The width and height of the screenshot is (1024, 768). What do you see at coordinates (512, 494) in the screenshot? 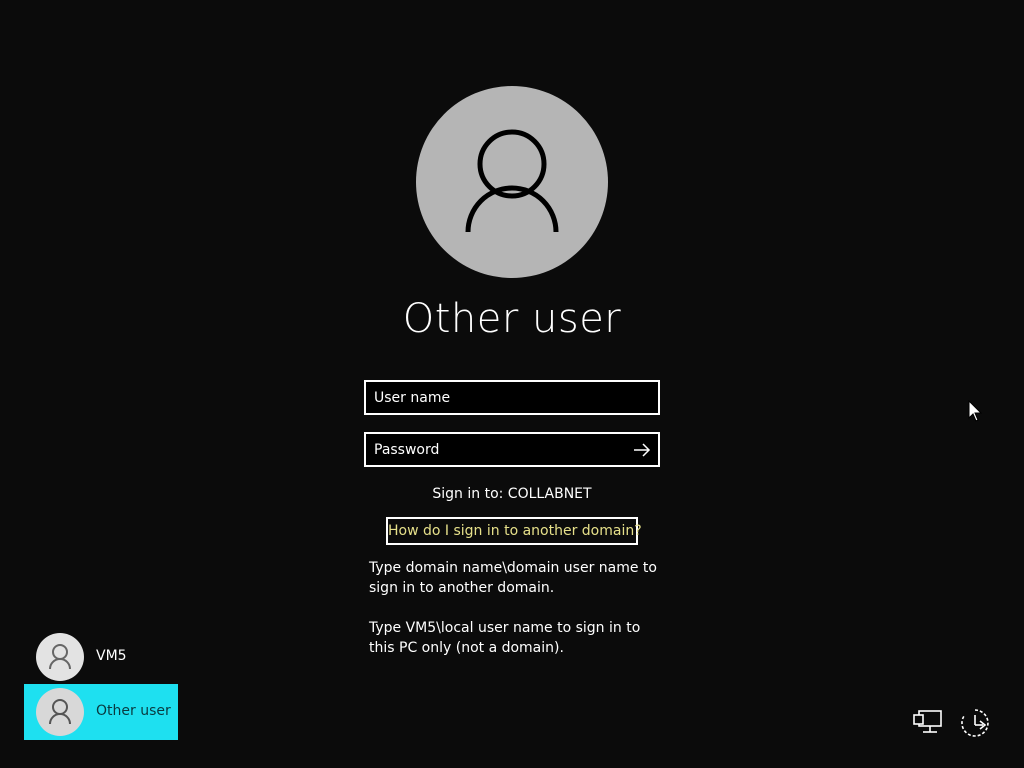
I see `sign-in-domain-label: Sign in to: COLLABNET` at bounding box center [512, 494].